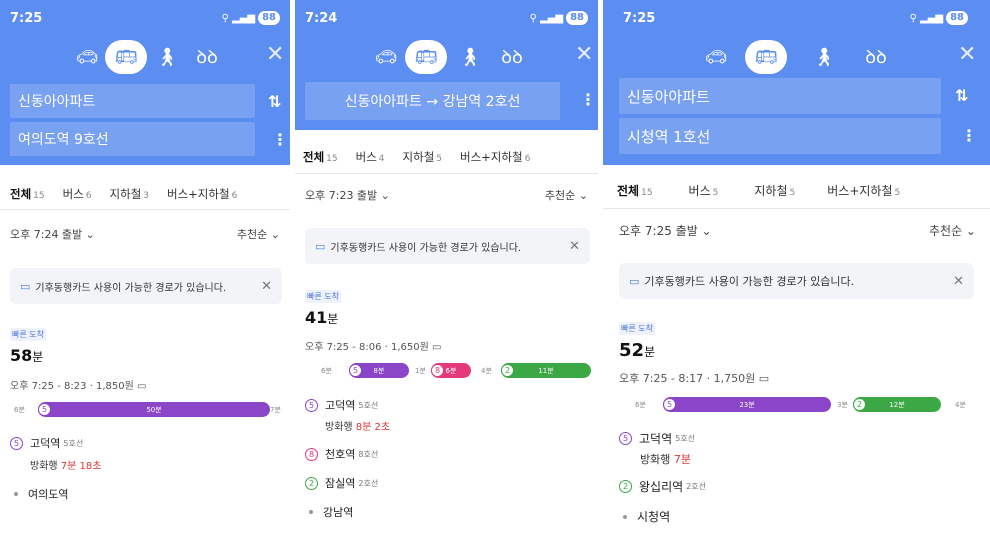  What do you see at coordinates (799, 404) in the screenshot?
I see `route-bar: 6분 23분 5 3분 12분 2 4분` at bounding box center [799, 404].